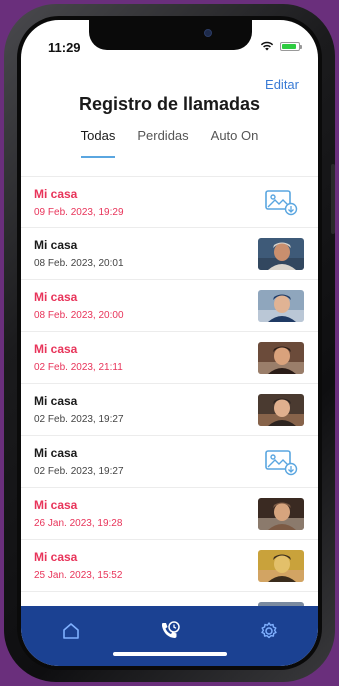  I want to click on home-icon, so click(70, 631).